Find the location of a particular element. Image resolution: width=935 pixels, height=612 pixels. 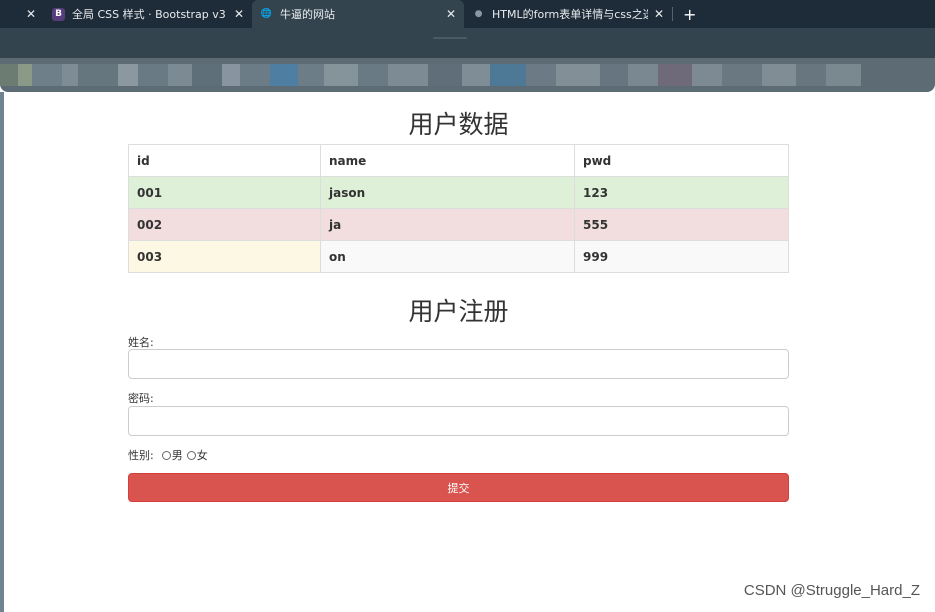

cell-pwd: 123 is located at coordinates (681, 192).